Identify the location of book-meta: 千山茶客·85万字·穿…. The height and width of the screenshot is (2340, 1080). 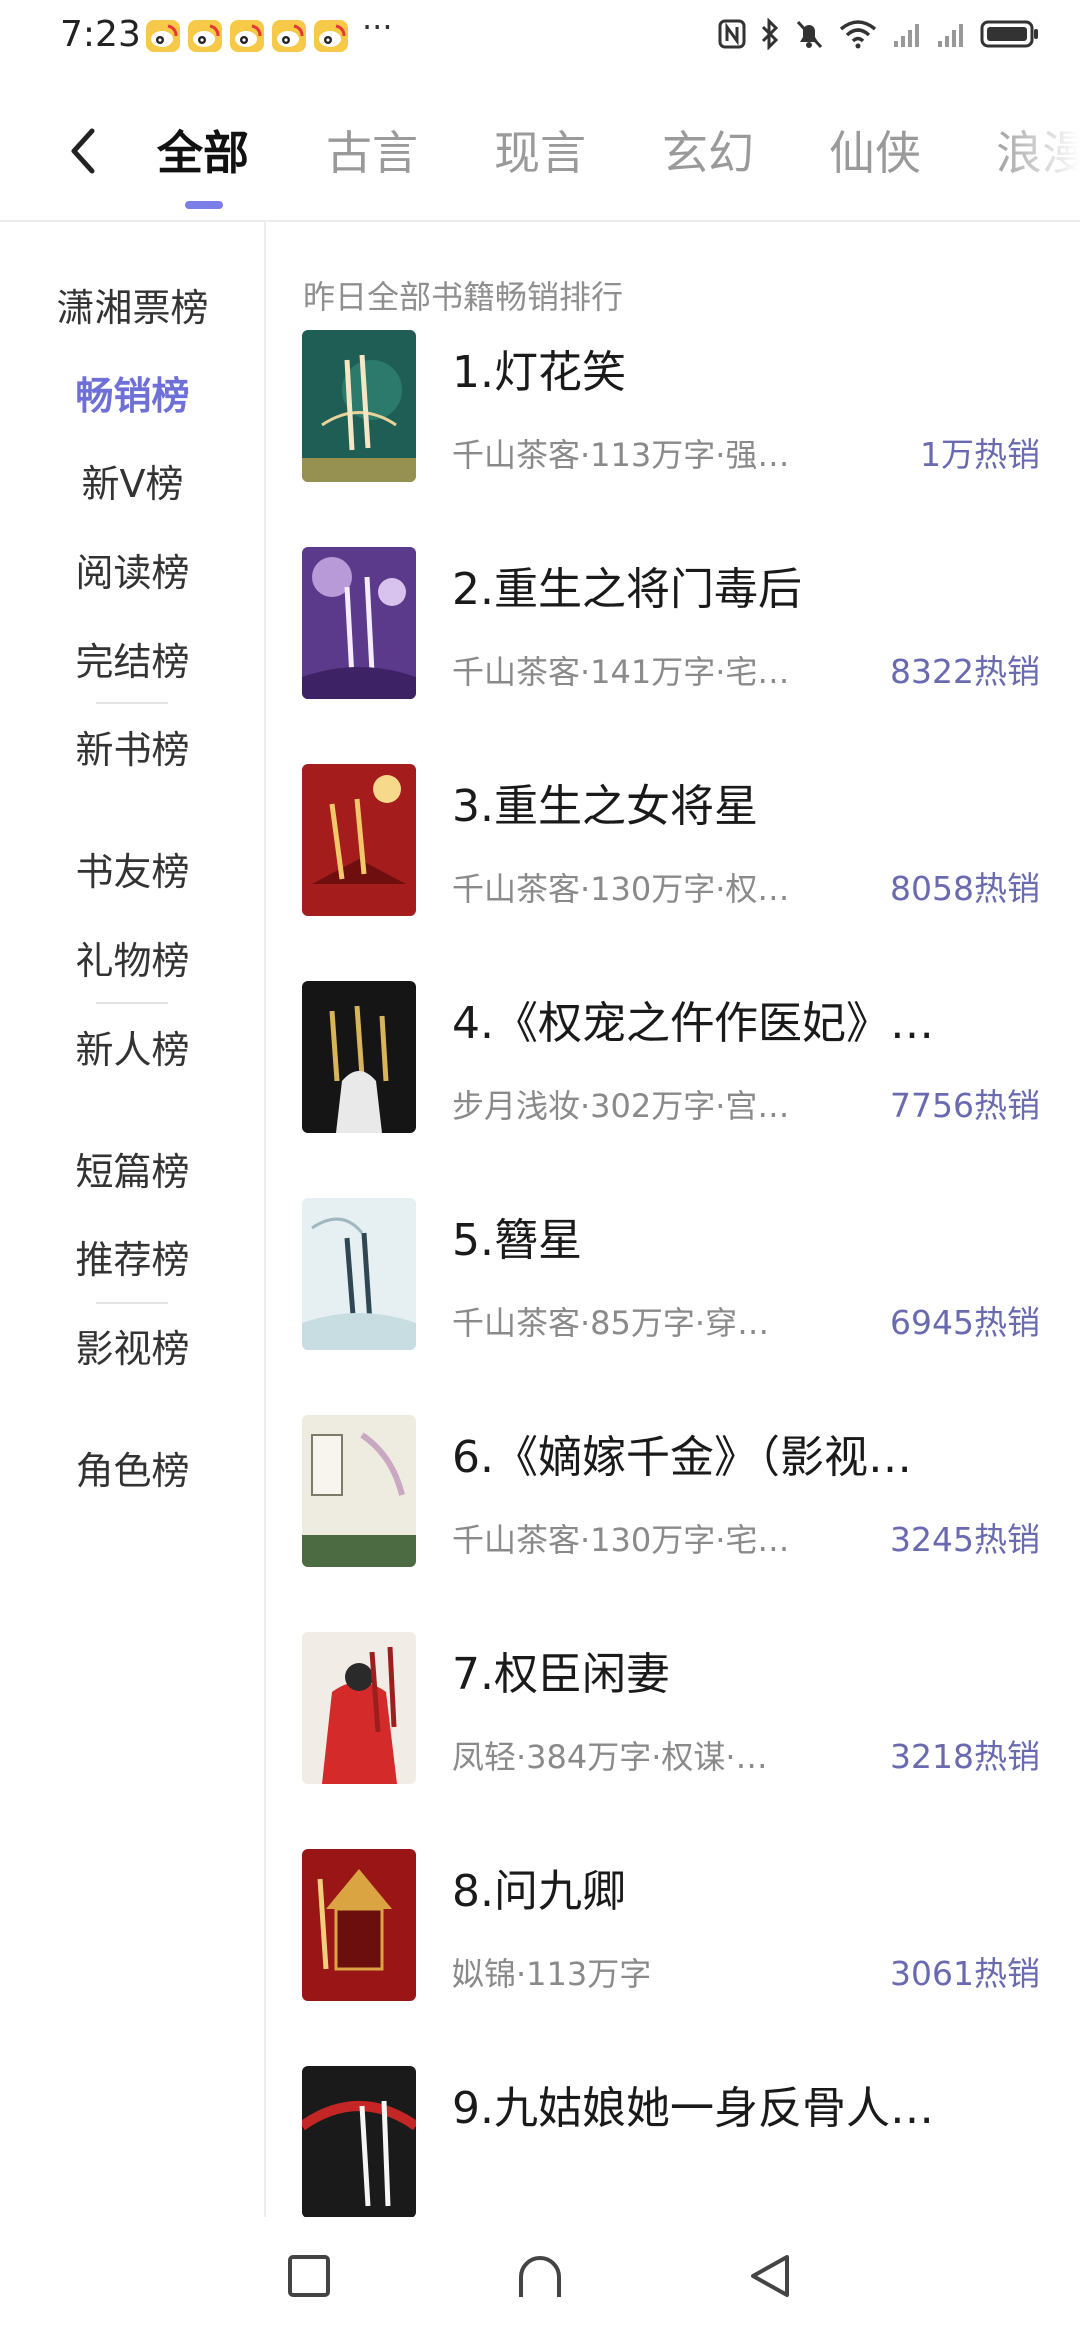
(611, 1323).